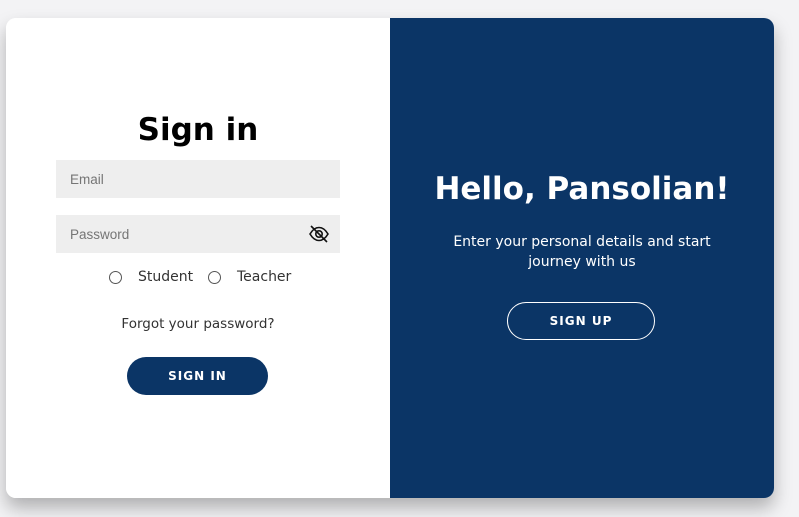 Image resolution: width=799 pixels, height=517 pixels. I want to click on role-selector: Student Teacher, so click(198, 277).